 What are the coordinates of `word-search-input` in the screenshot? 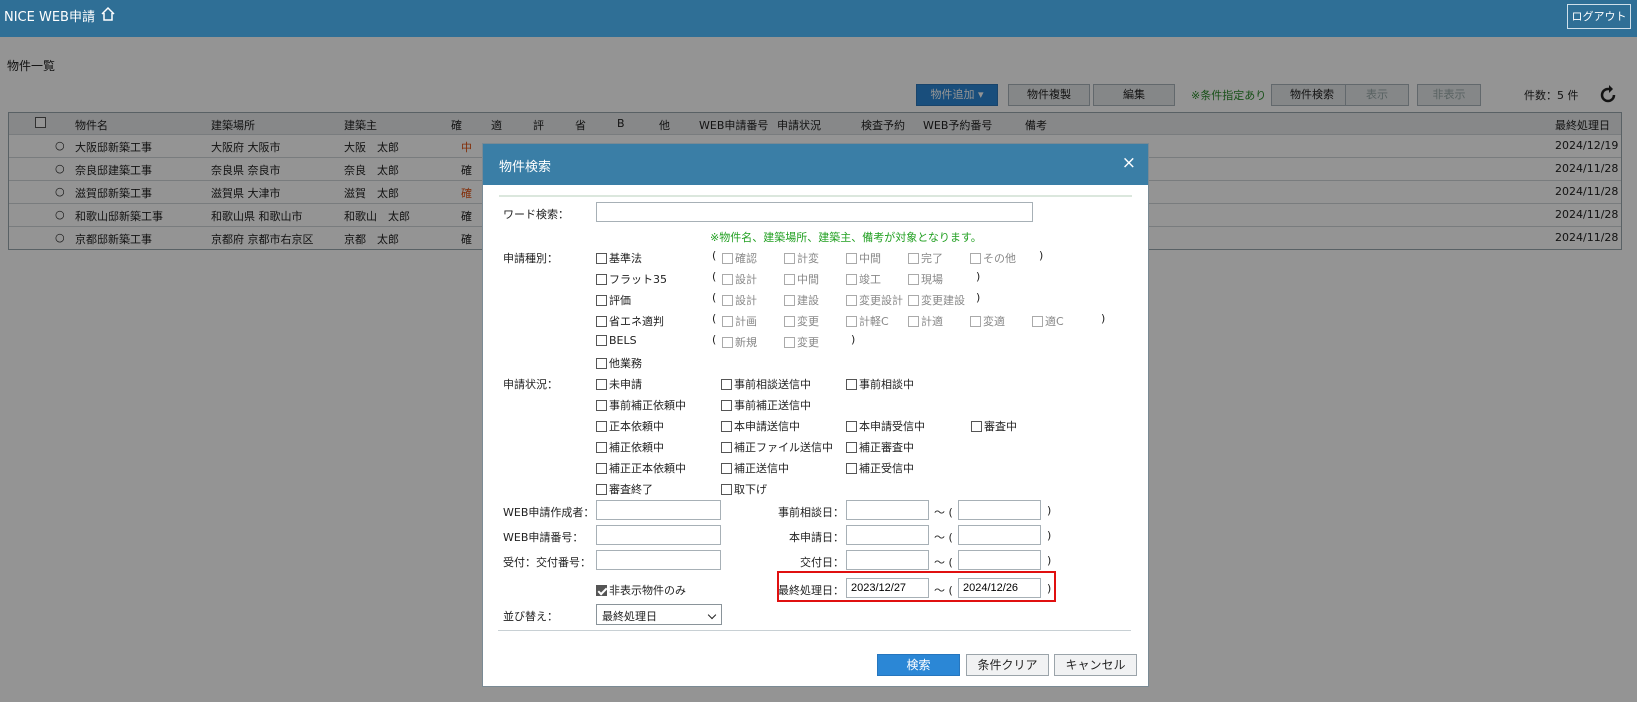 It's located at (814, 212).